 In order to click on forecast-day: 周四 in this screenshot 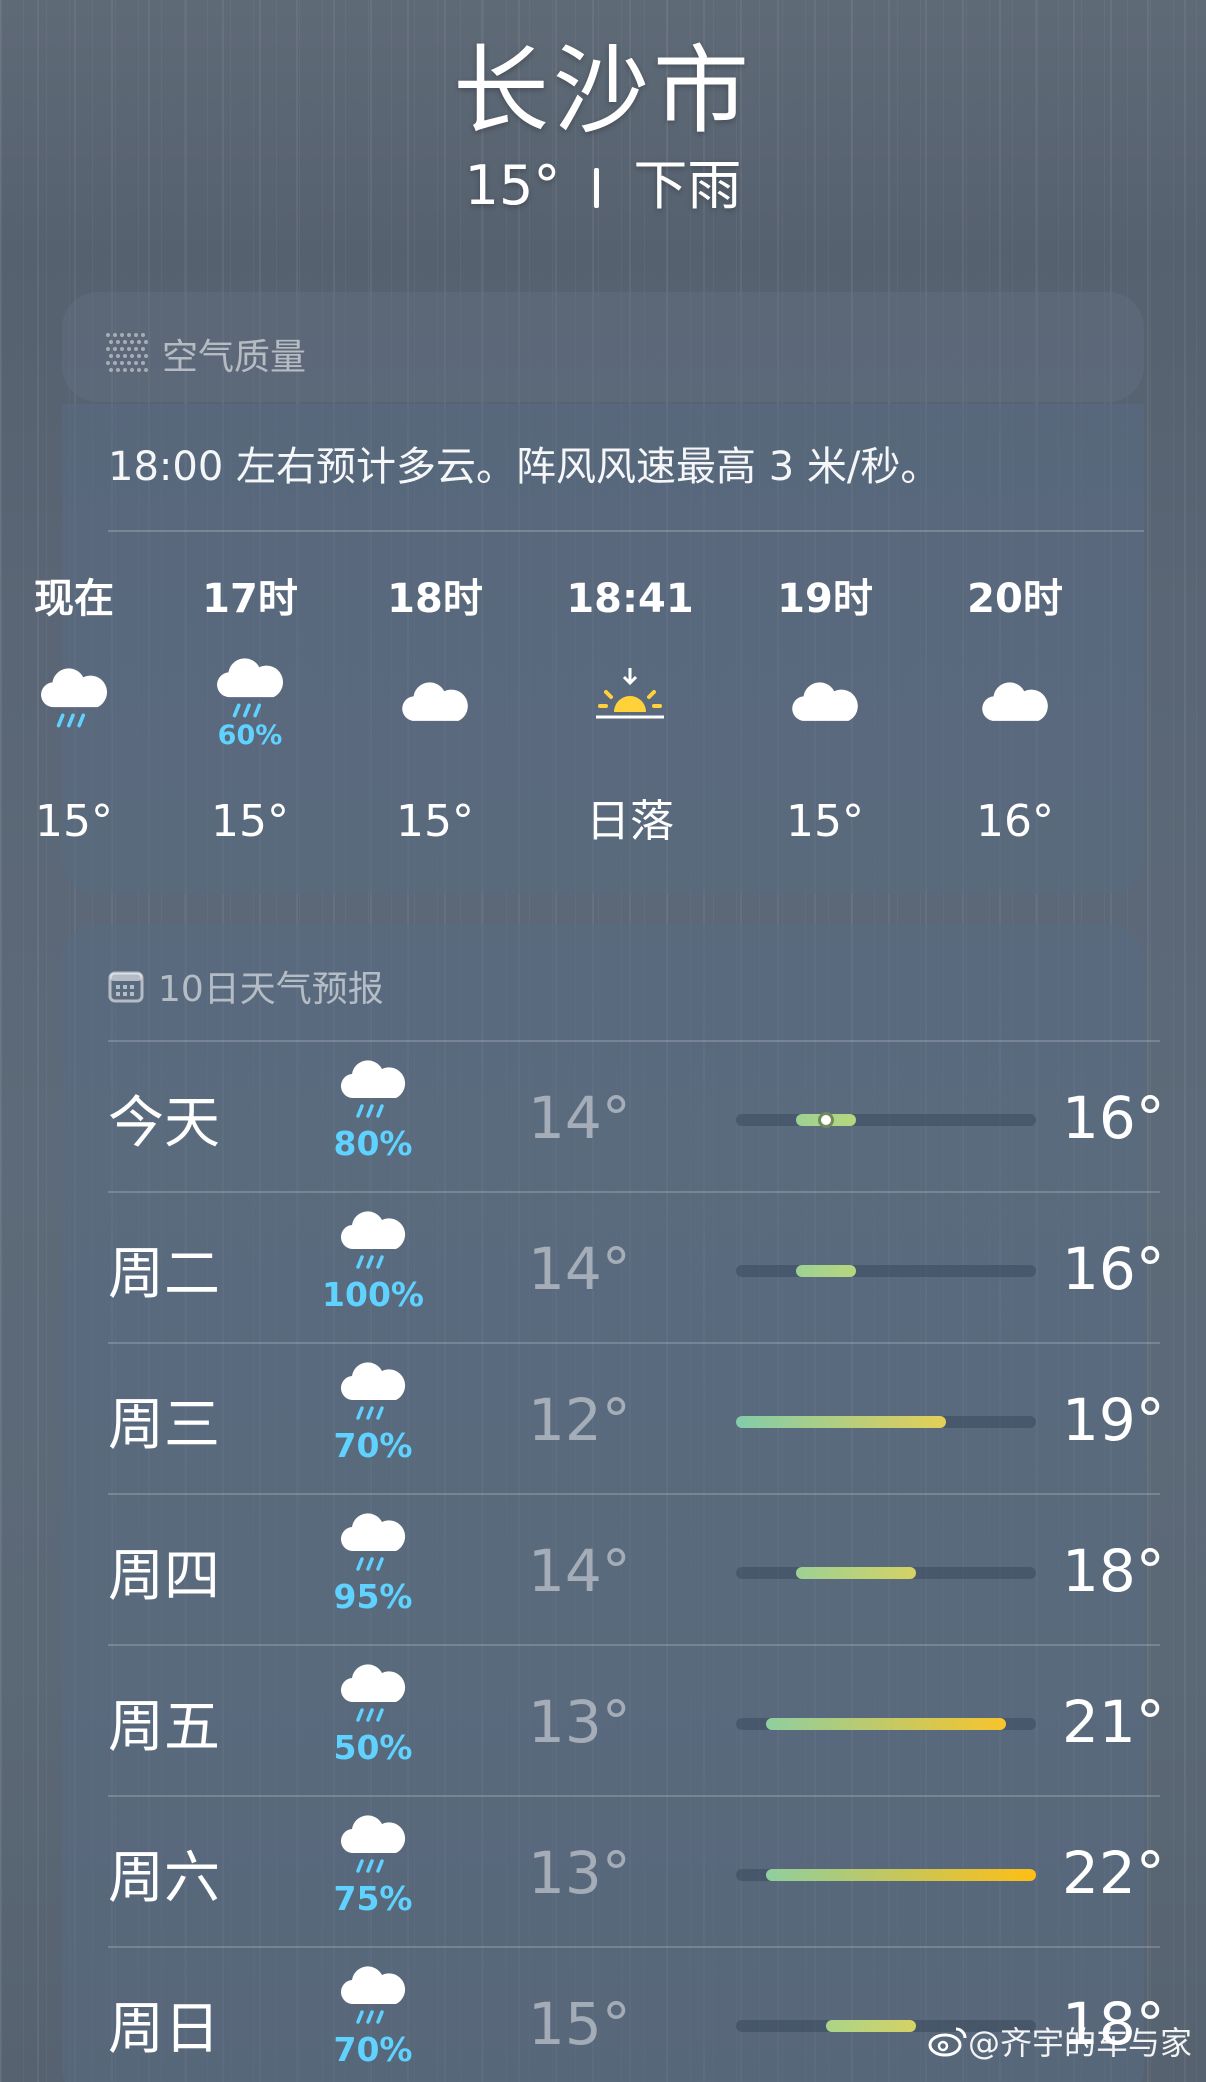, I will do `click(164, 1576)`.